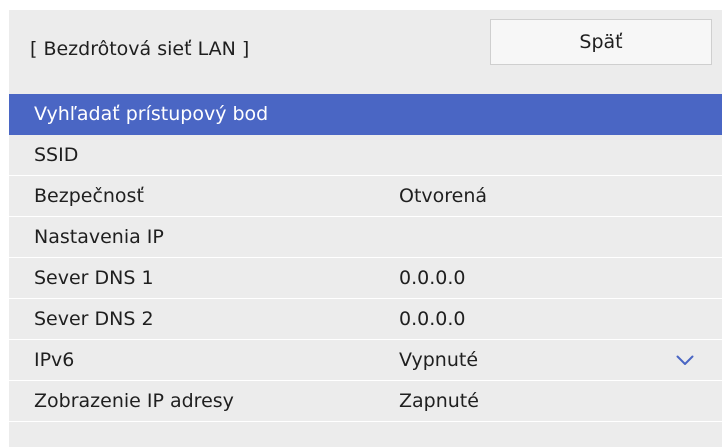 This screenshot has height=447, width=722. What do you see at coordinates (56, 155) in the screenshot?
I see `menu-item-label: SSID` at bounding box center [56, 155].